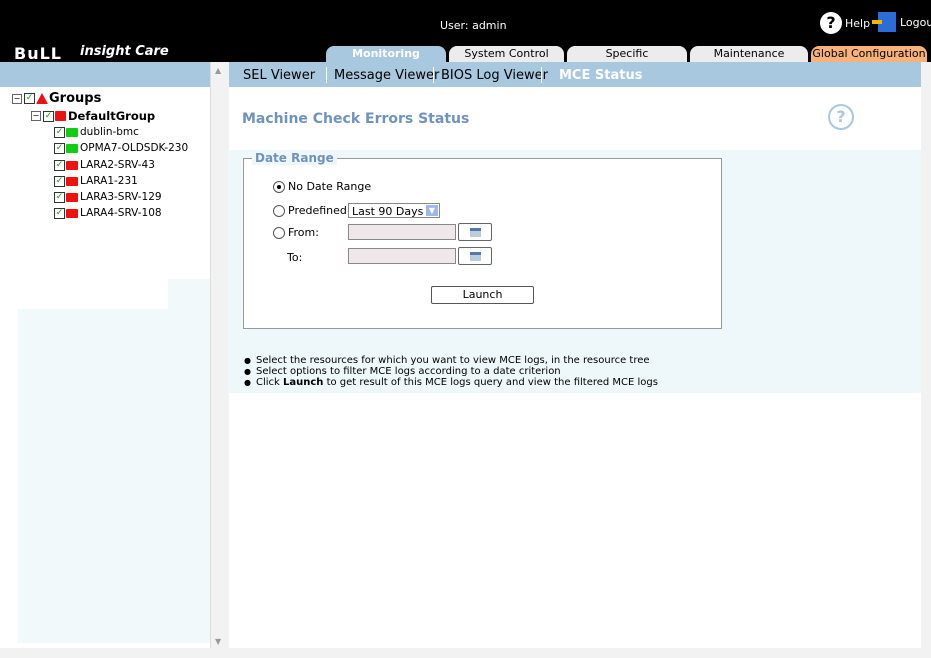 Image resolution: width=931 pixels, height=658 pixels. I want to click on tree-node-lara1-231: ✓ LARA1-231, so click(96, 181).